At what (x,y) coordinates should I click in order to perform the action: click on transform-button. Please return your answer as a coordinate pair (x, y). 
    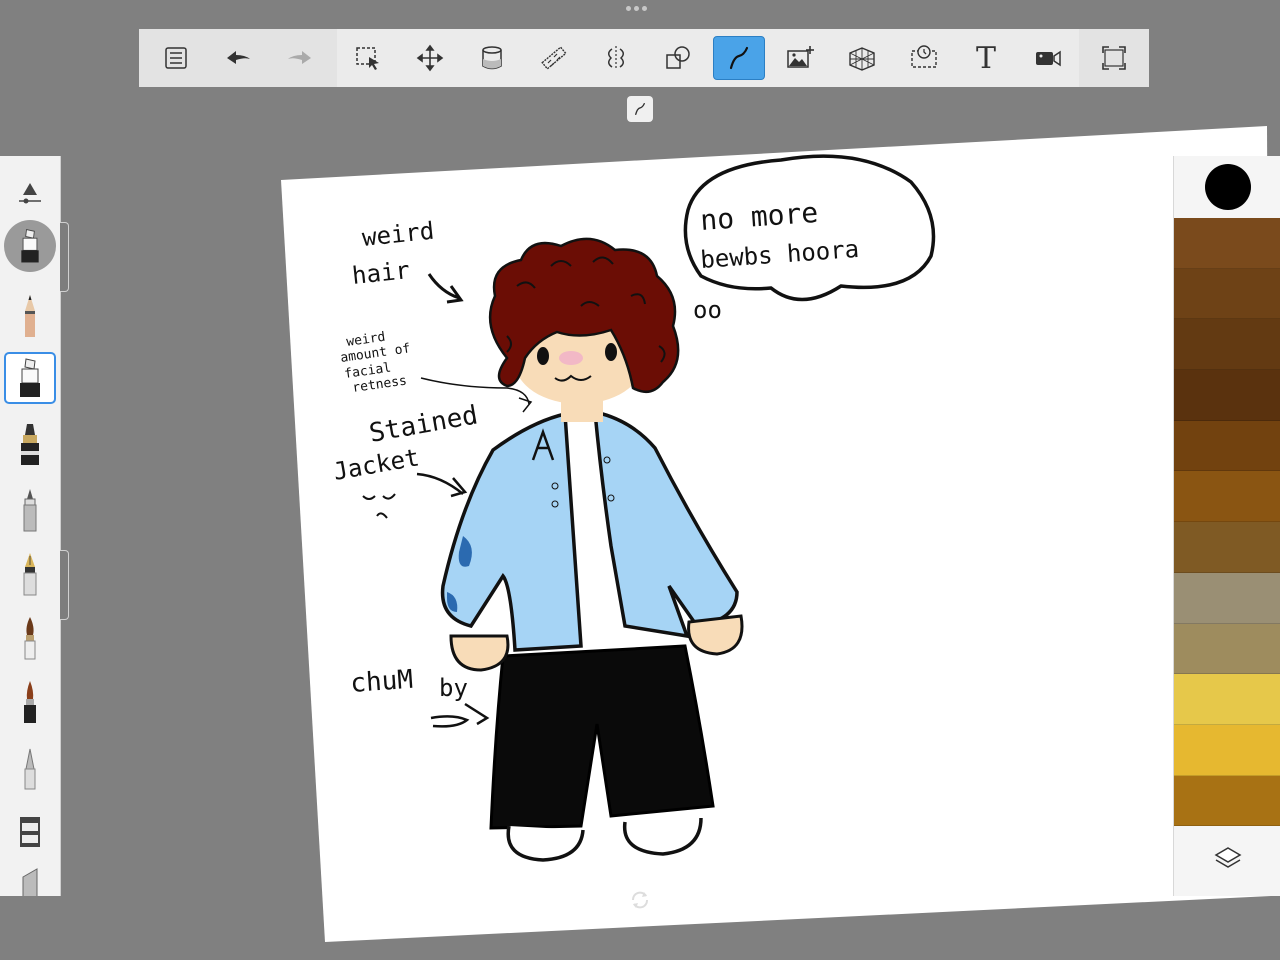
    Looking at the image, I should click on (430, 58).